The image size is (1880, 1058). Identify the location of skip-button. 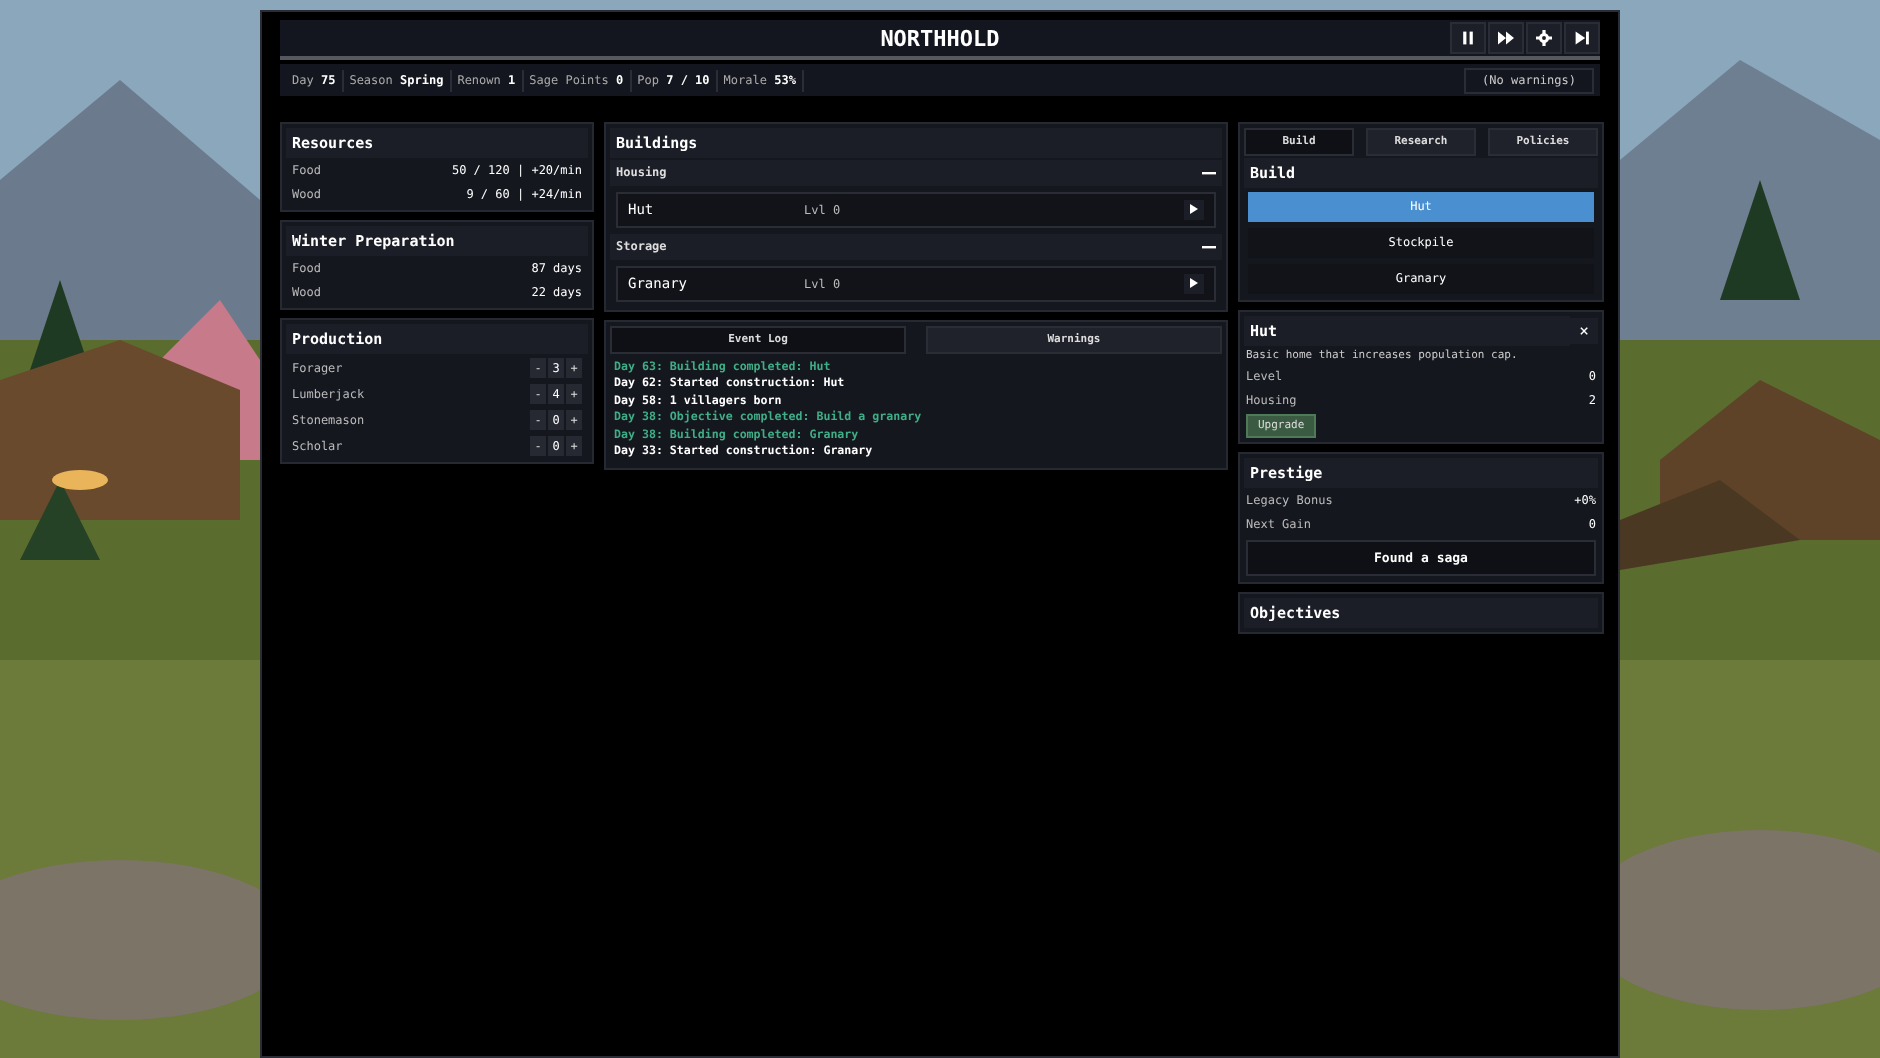
(1582, 38).